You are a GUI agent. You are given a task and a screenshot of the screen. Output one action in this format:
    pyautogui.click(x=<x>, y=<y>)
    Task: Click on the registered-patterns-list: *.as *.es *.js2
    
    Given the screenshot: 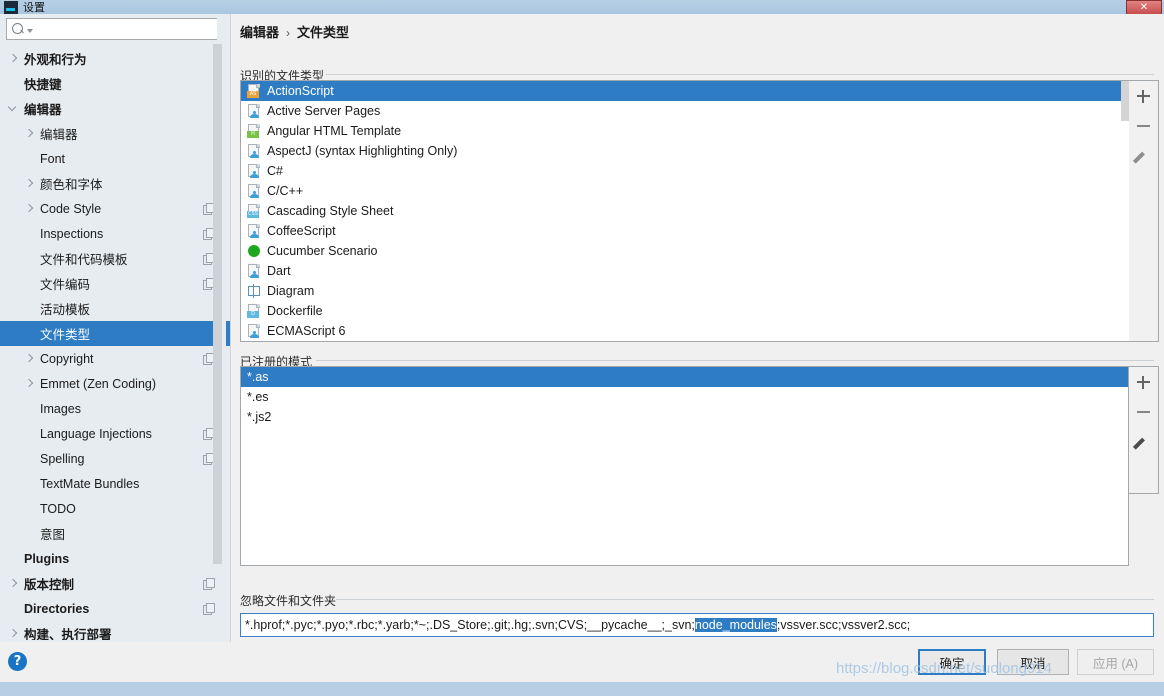 What is the action you would take?
    pyautogui.click(x=684, y=397)
    